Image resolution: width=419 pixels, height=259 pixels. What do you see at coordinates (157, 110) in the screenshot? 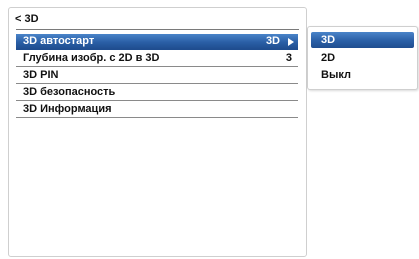
I see `menu-item-3d-info: 3D Информация` at bounding box center [157, 110].